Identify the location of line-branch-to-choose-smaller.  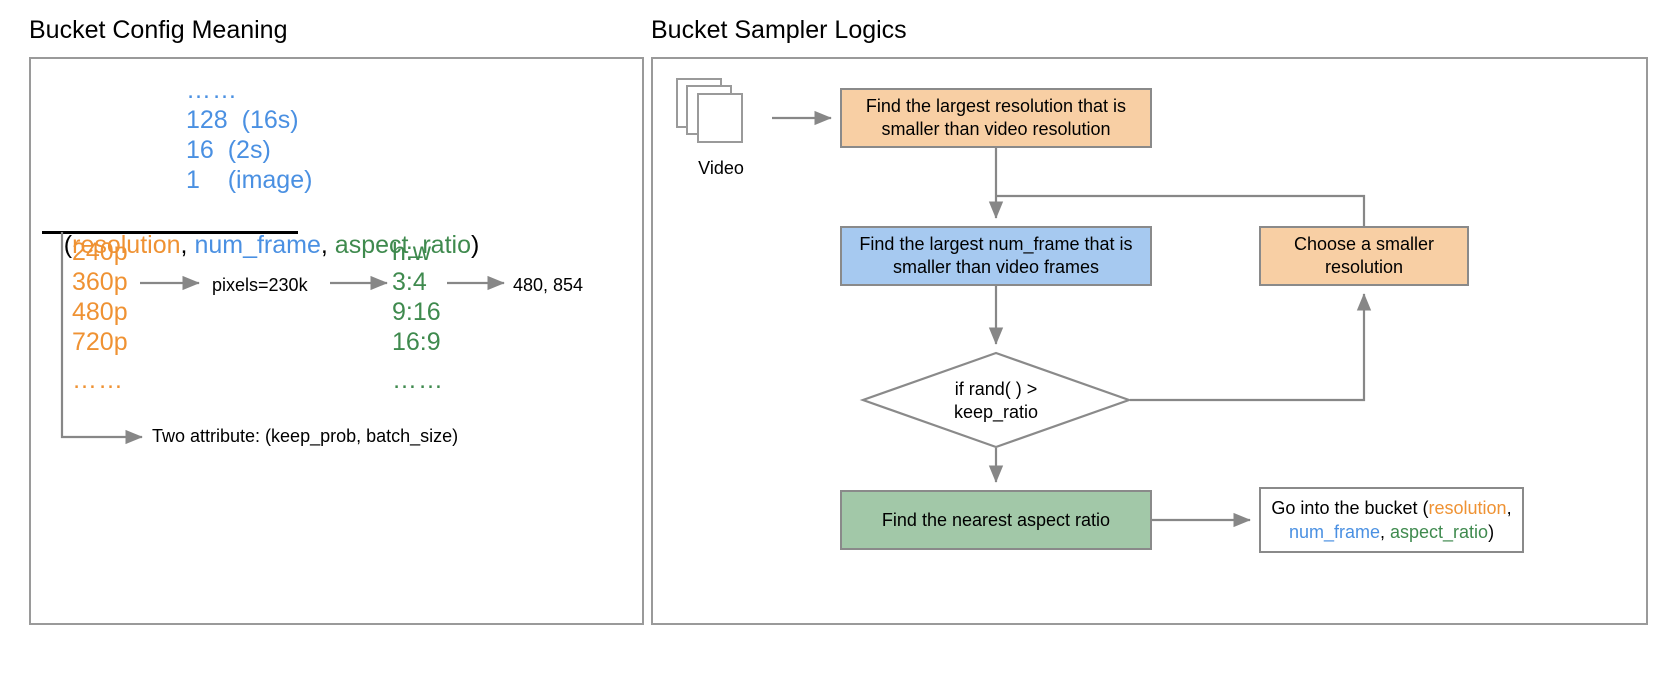
(1181, 210).